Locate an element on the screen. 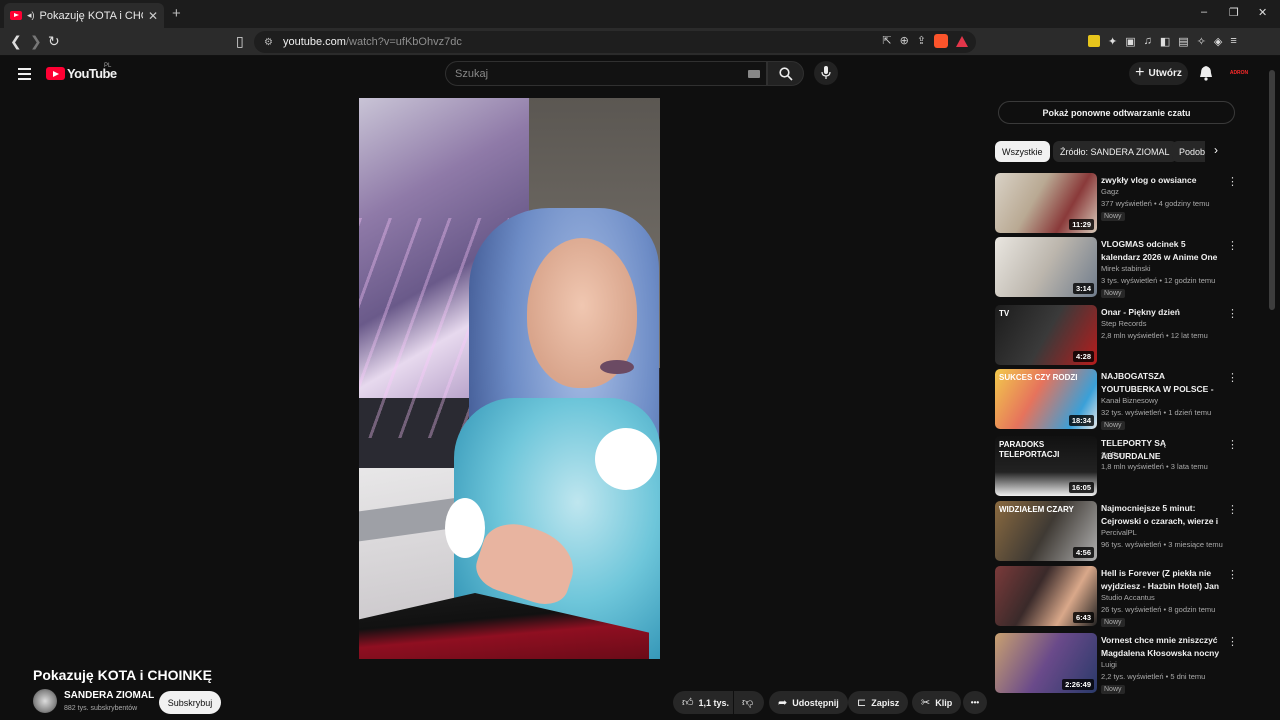  keyboard-icon is located at coordinates (754, 74).